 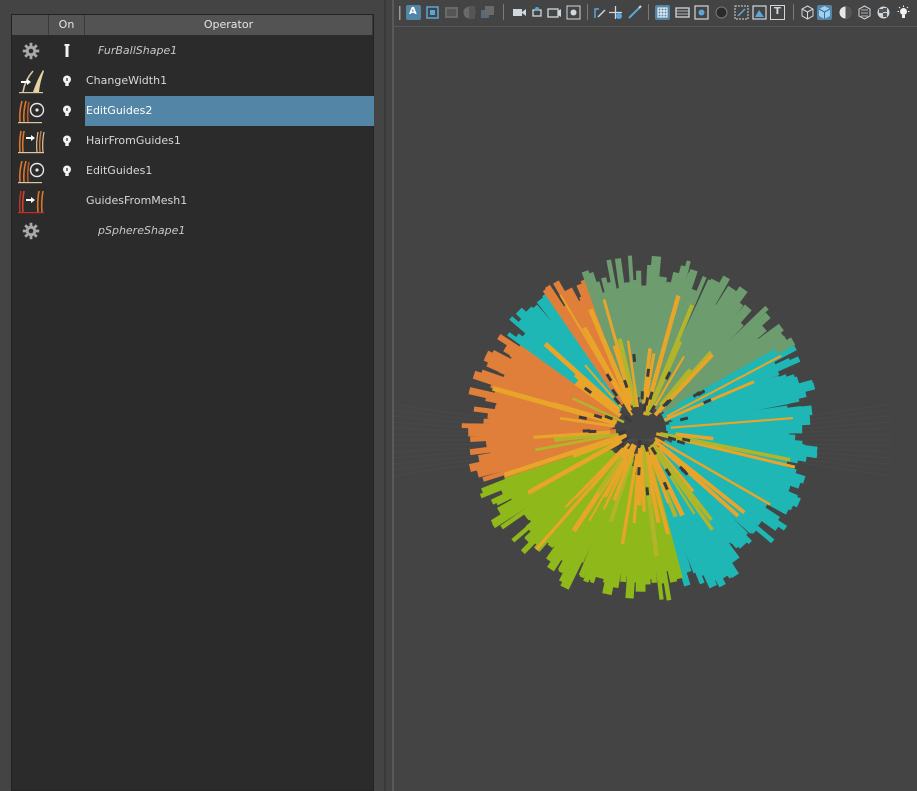 I want to click on table-row: ChangeWidth1, so click(x=192, y=81).